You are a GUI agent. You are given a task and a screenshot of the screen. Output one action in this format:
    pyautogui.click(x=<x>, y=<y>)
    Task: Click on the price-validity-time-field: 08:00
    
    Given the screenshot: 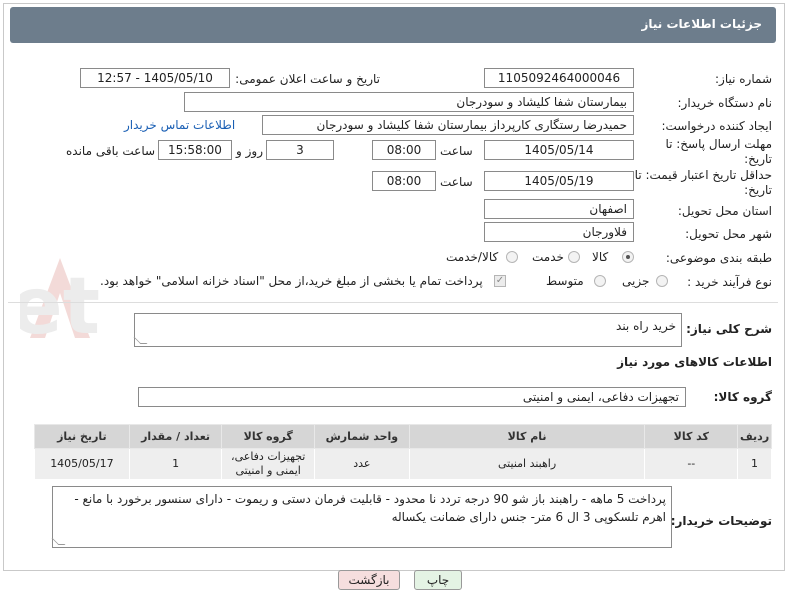 What is the action you would take?
    pyautogui.click(x=404, y=181)
    